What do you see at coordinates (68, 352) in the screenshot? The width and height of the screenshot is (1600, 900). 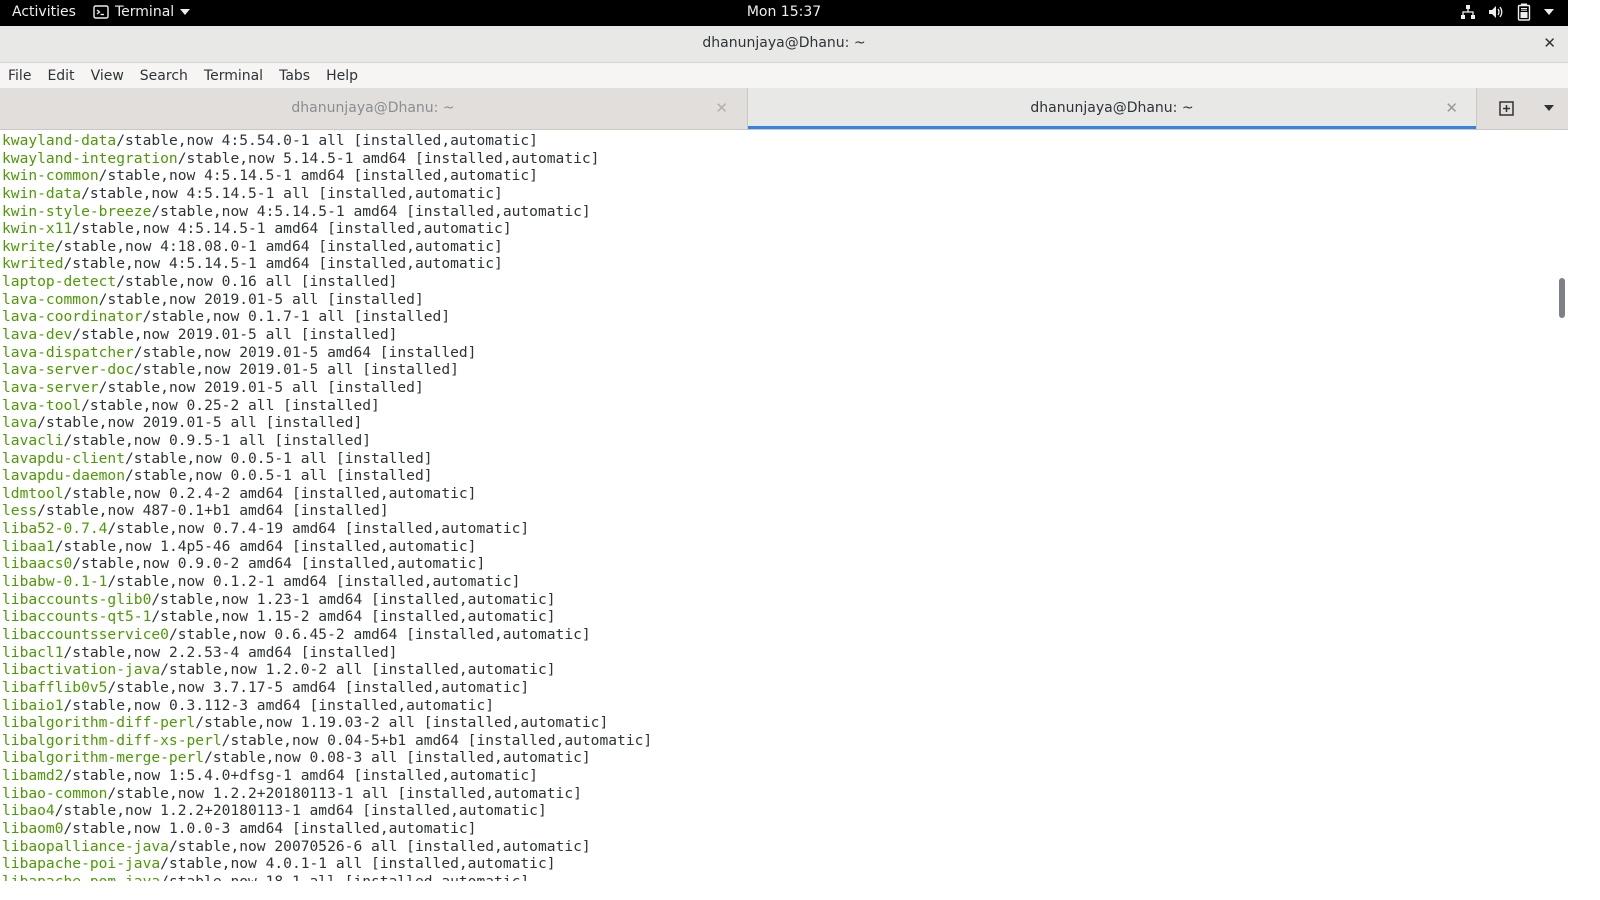 I see `package-name: lava-dispatcher` at bounding box center [68, 352].